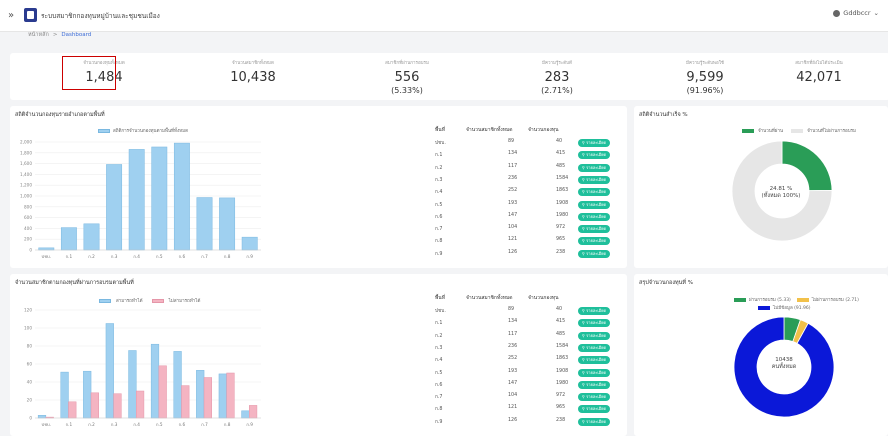 Image resolution: width=888 pixels, height=436 pixels. I want to click on user-menu: Gddbccr ⌄, so click(856, 13).